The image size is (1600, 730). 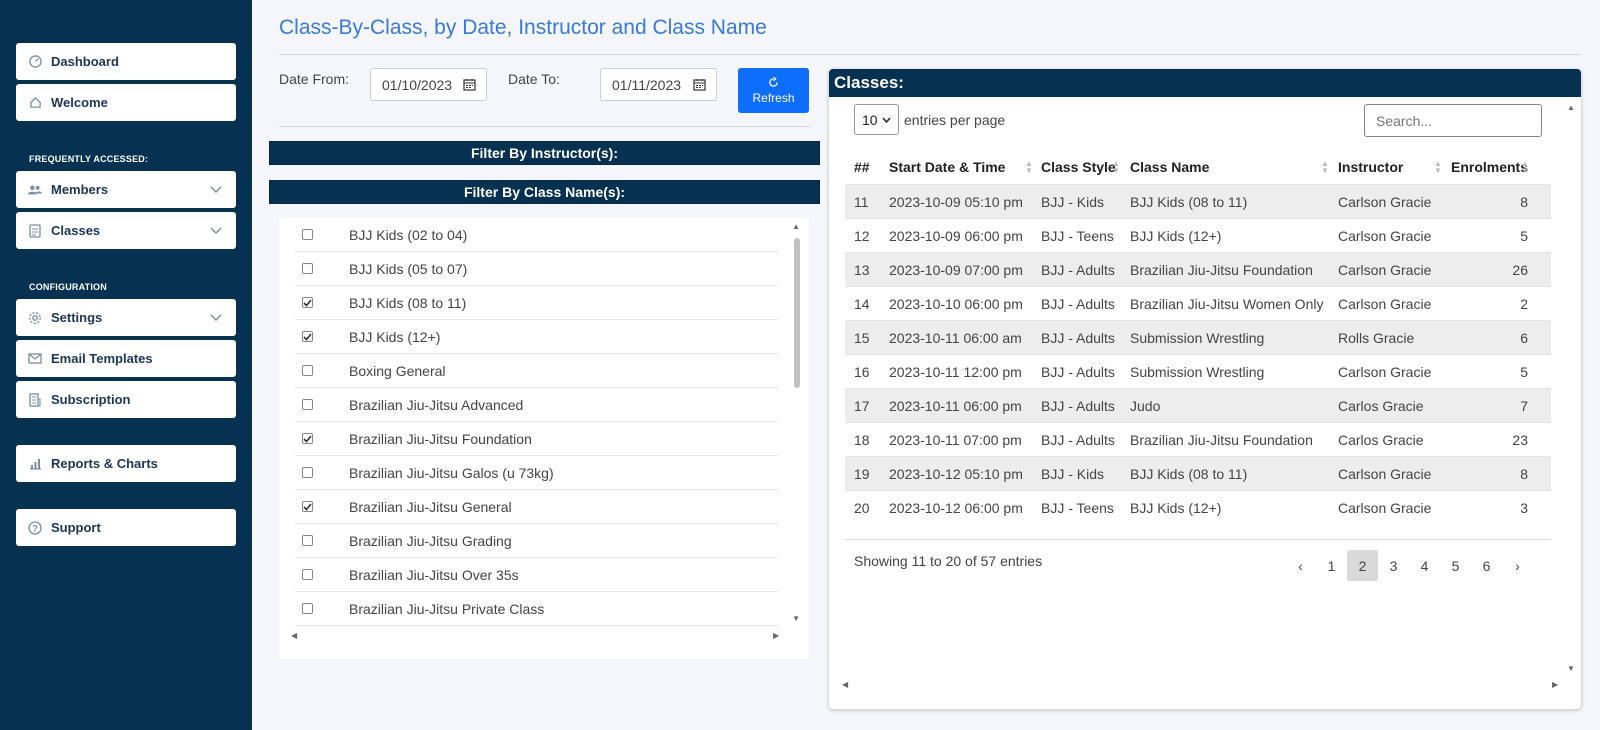 I want to click on class-name-option: Brazilian Jiu-Jitsu Over 35s, so click(x=536, y=575).